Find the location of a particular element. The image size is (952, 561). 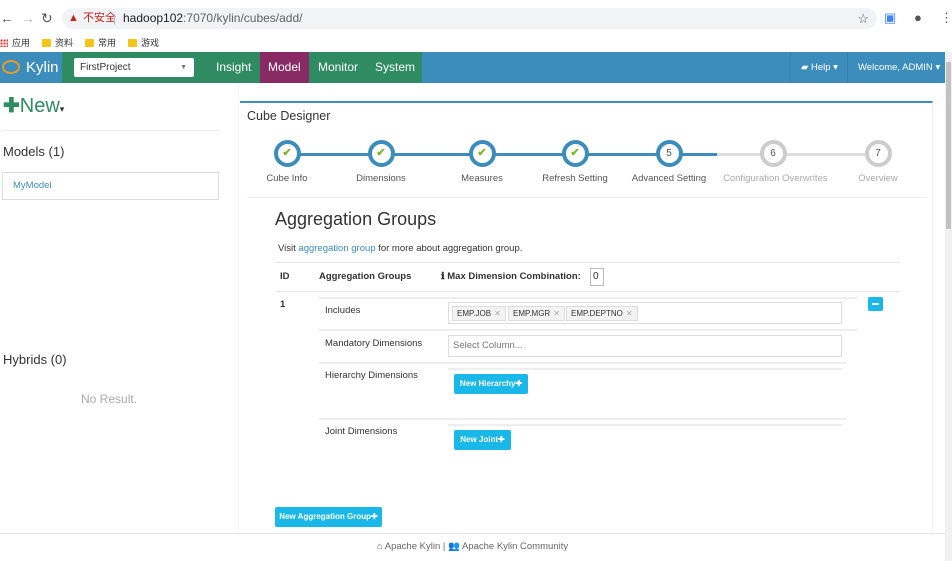

aggregation-group-link: aggregation group is located at coordinates (336, 248).